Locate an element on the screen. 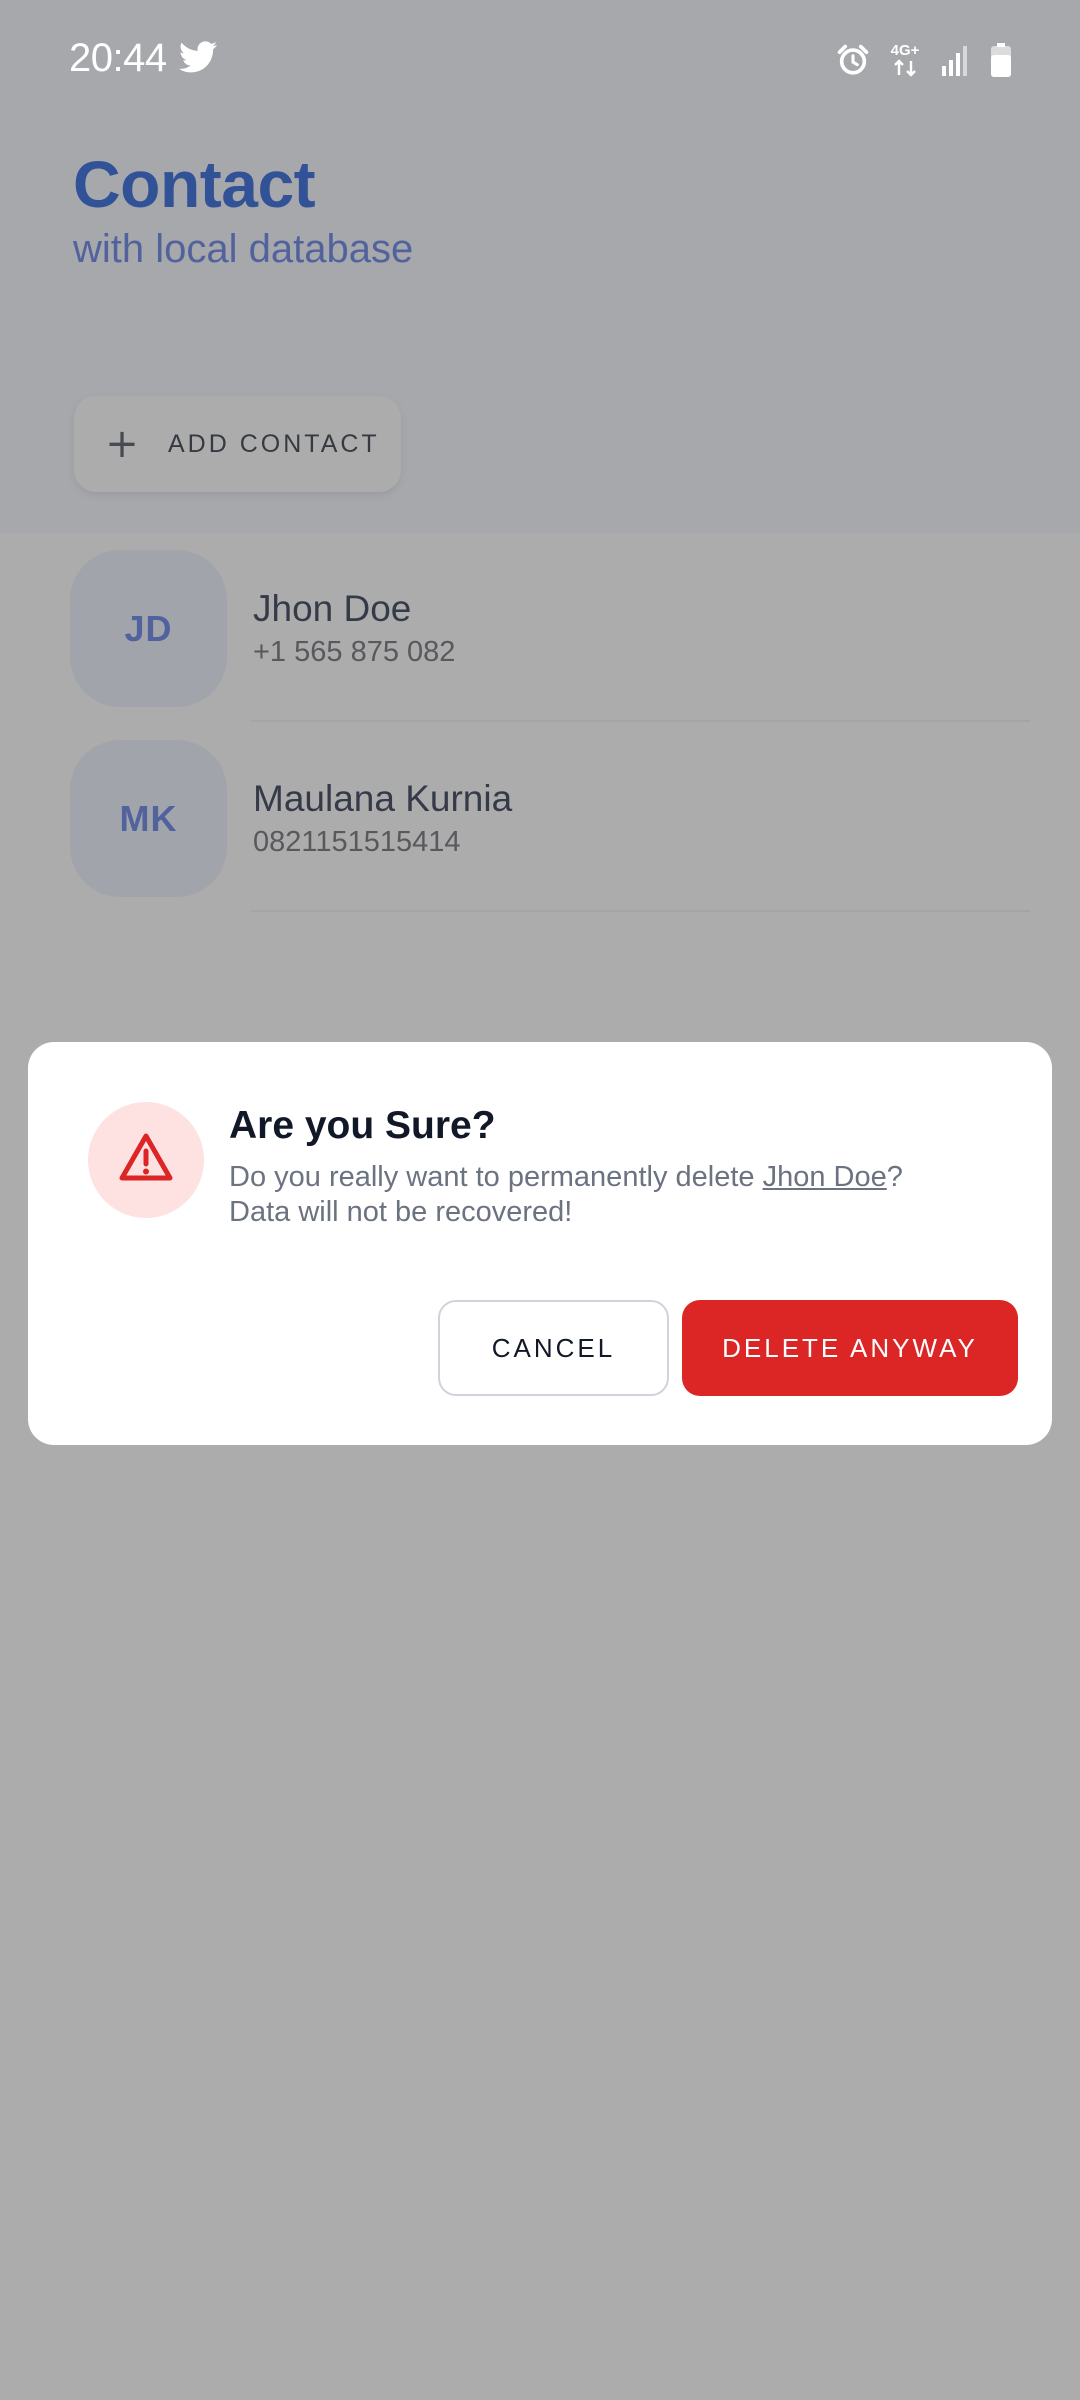  status-time: 20:44 is located at coordinates (118, 58).